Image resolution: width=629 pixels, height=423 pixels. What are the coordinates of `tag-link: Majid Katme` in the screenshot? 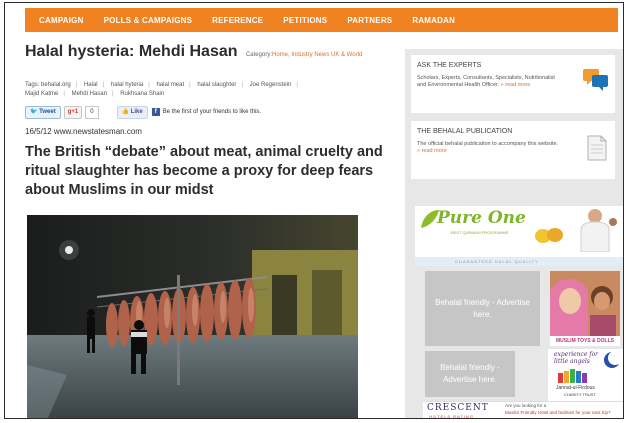 It's located at (41, 94).